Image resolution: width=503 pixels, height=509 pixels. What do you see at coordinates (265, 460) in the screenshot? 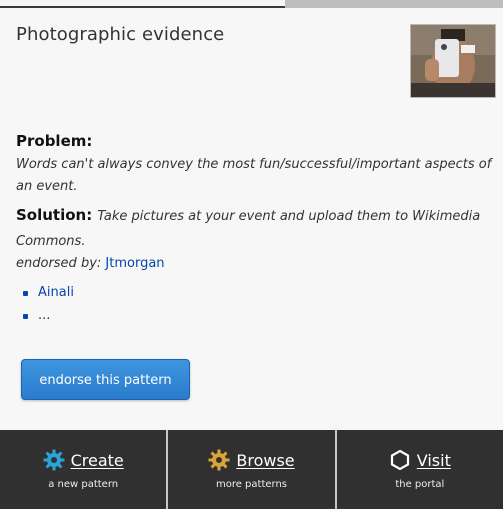
I see `browse-link: Browse` at bounding box center [265, 460].